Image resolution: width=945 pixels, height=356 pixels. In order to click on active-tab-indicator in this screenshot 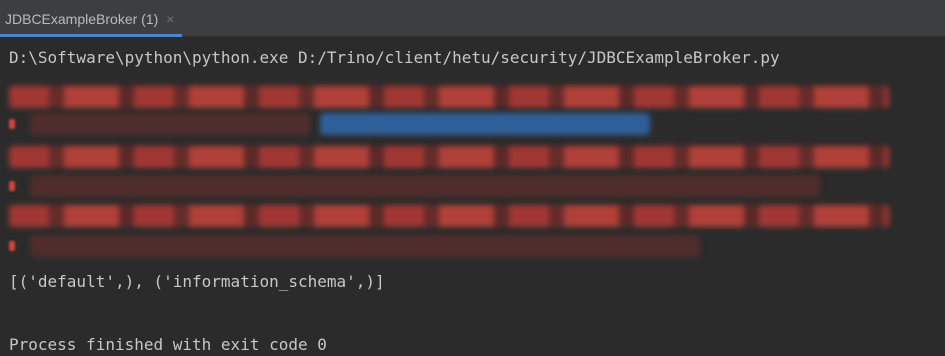, I will do `click(91, 35)`.